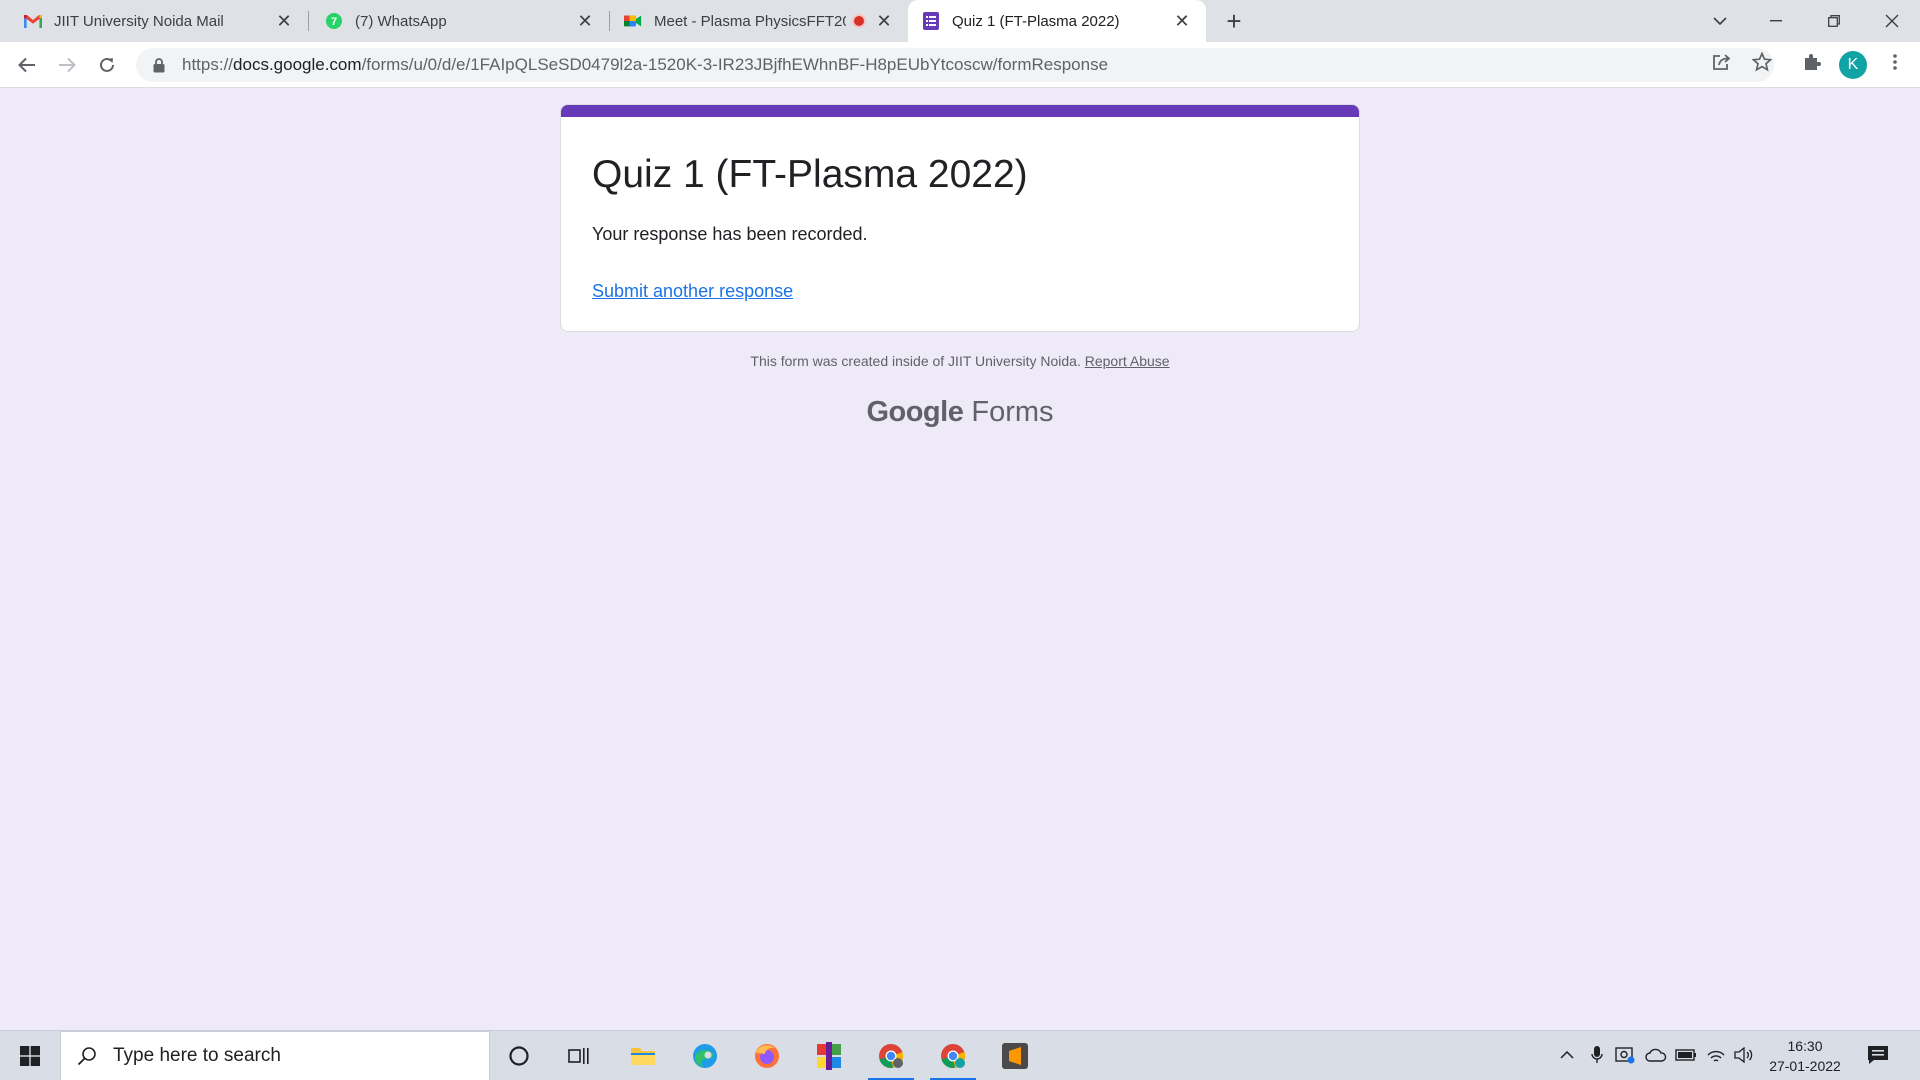  I want to click on submit-another-response-link: Submit another response, so click(692, 291).